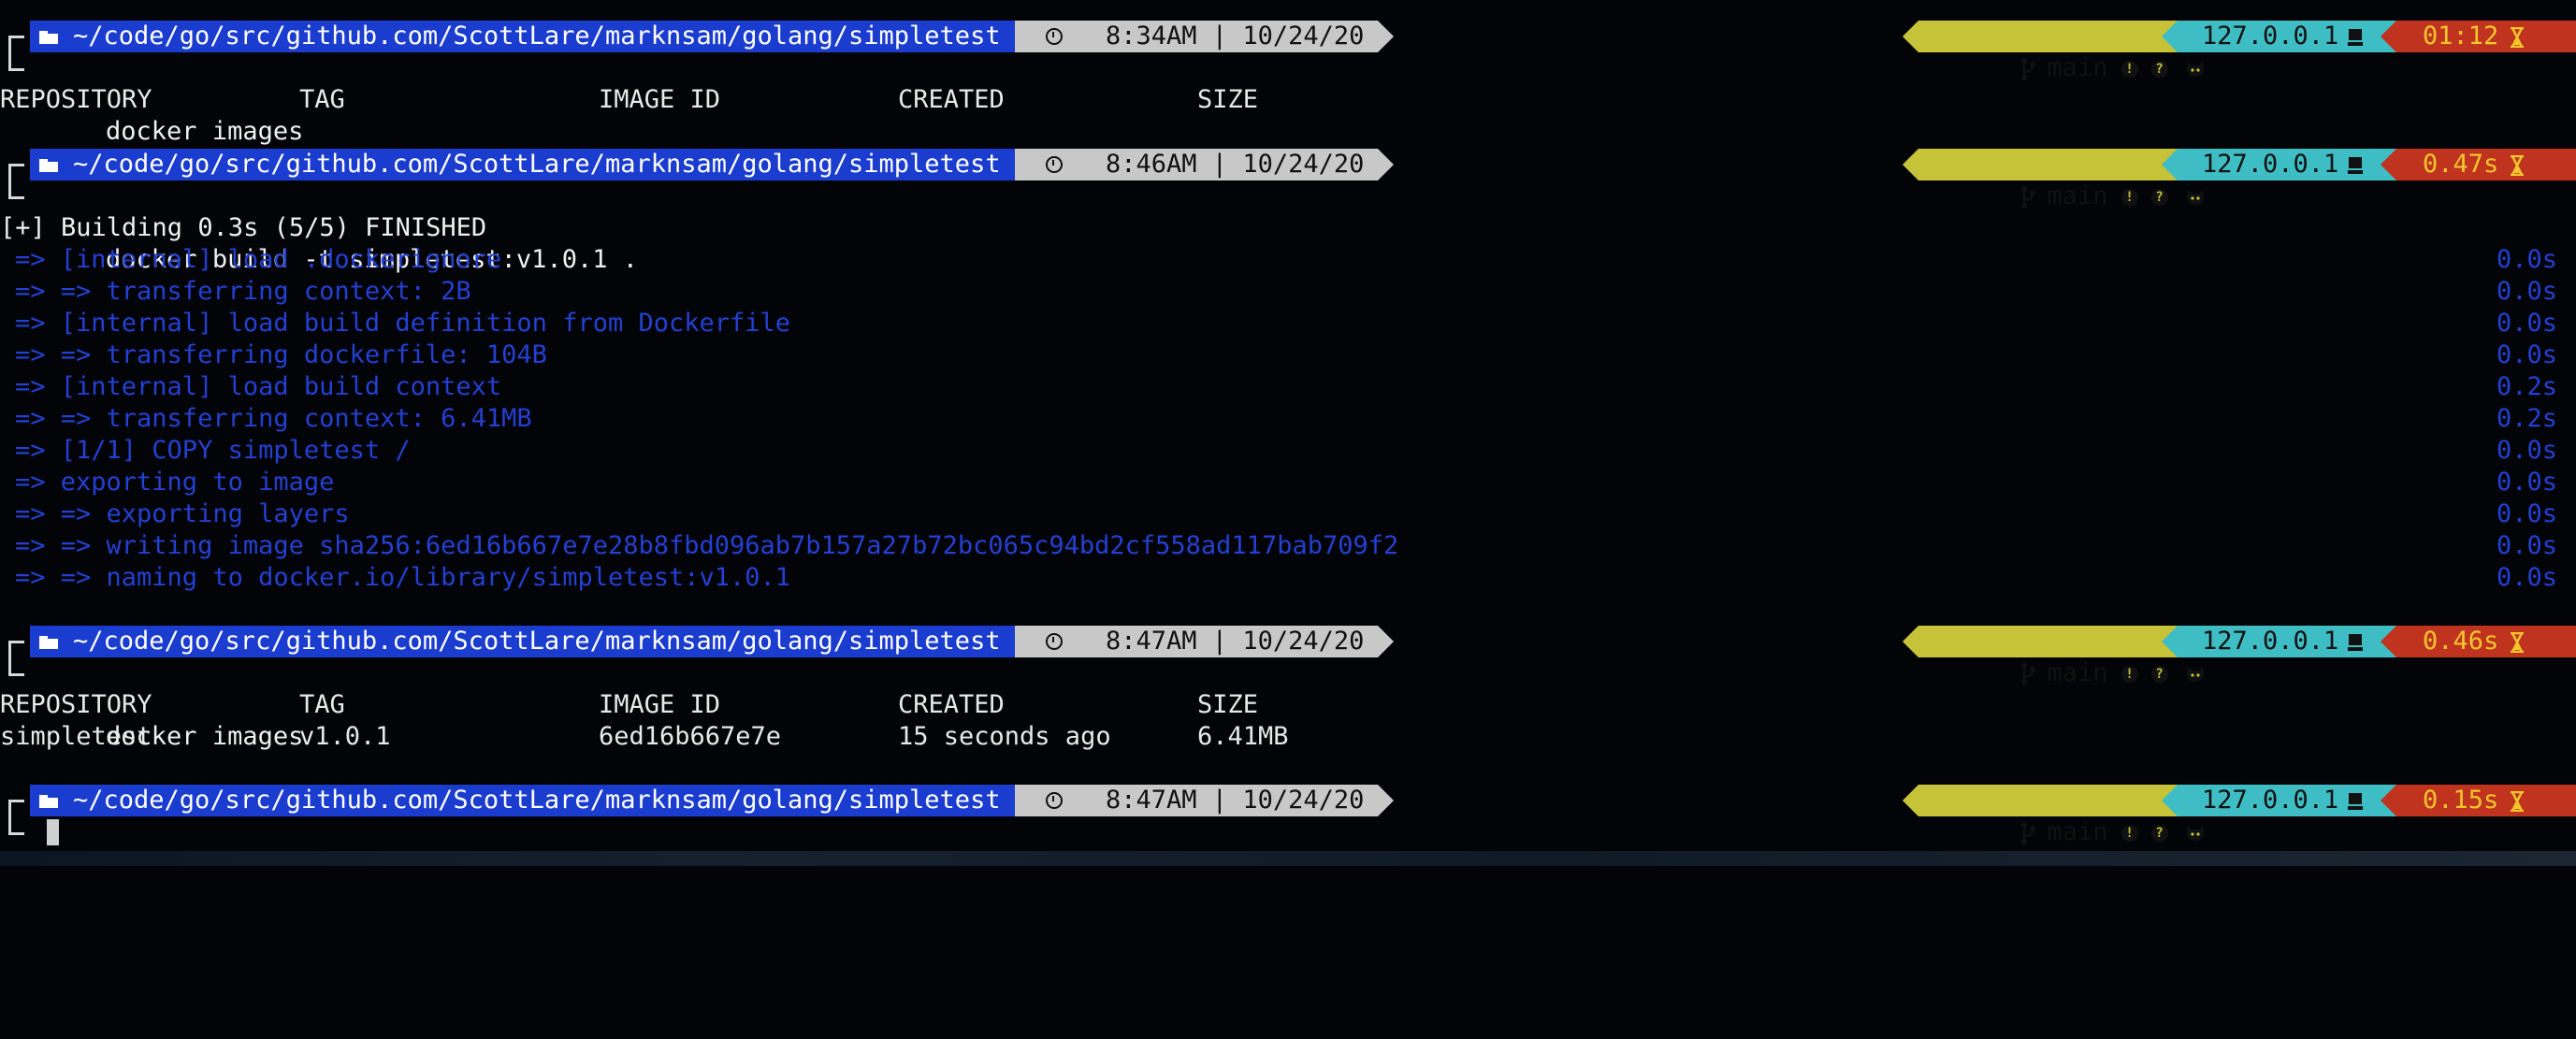 Image resolution: width=2576 pixels, height=1039 pixels. I want to click on duration-text: 0.47s, so click(2461, 164).